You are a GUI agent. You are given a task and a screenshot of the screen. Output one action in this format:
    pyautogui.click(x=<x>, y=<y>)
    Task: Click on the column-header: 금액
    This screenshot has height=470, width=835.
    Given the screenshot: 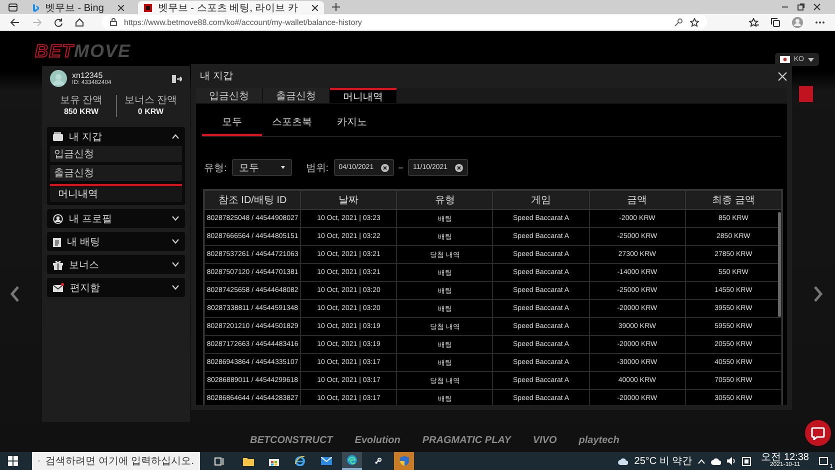 What is the action you would take?
    pyautogui.click(x=637, y=200)
    